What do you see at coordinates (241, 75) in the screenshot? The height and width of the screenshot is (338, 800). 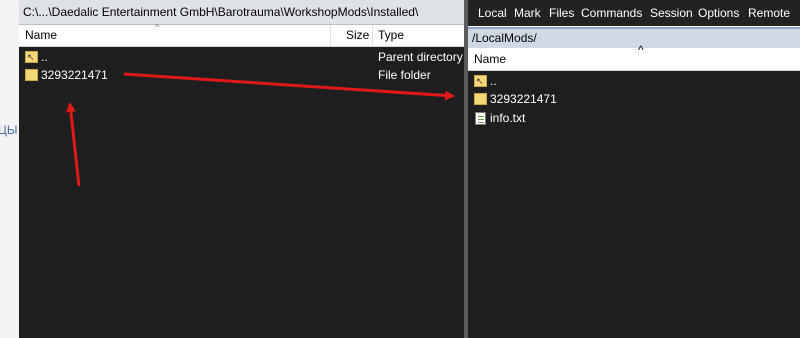 I see `table-row: 3293221471 File folder` at bounding box center [241, 75].